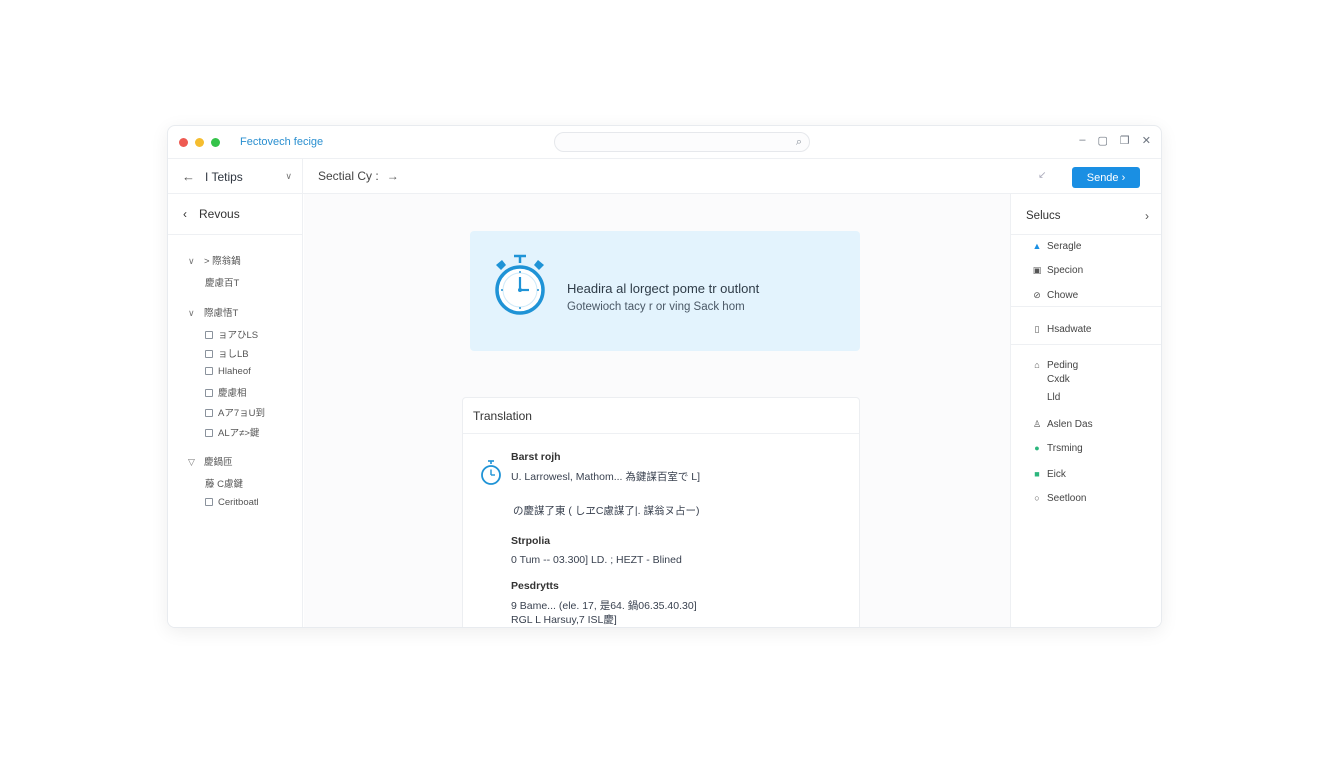 This screenshot has height=768, width=1344. What do you see at coordinates (1146, 140) in the screenshot?
I see `close-icon: ✕` at bounding box center [1146, 140].